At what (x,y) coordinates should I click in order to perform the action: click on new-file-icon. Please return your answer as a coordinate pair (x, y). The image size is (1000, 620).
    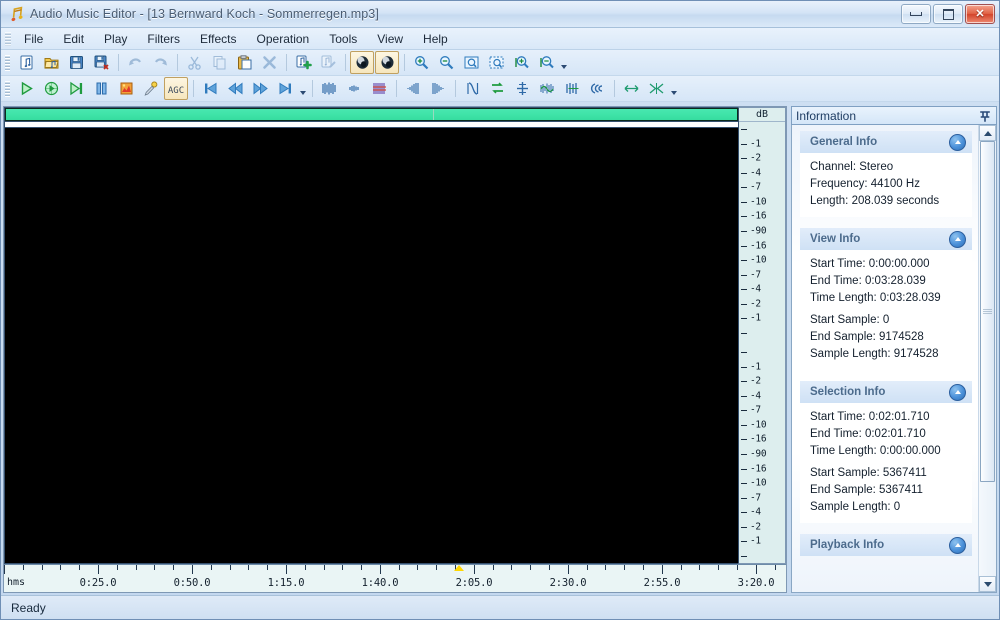
    Looking at the image, I should click on (26, 62).